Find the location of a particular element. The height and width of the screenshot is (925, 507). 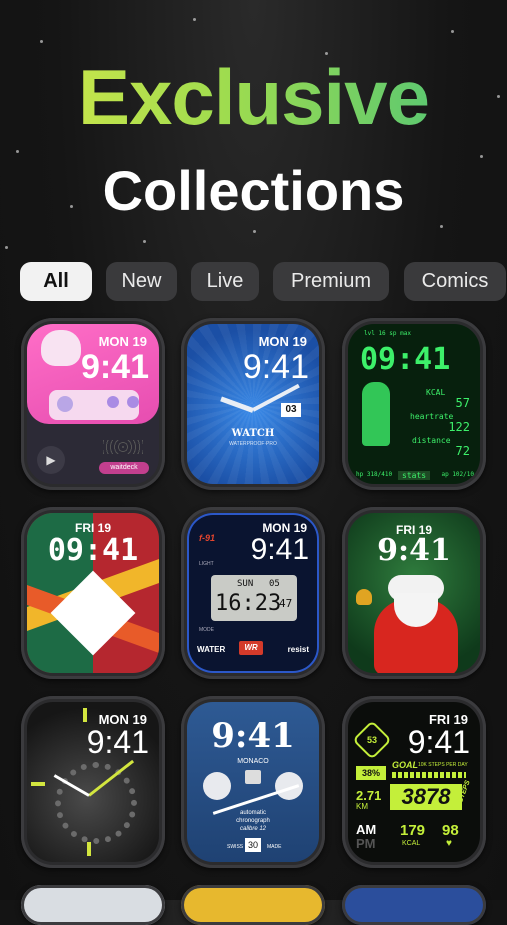

pm-label: PM is located at coordinates (366, 843).